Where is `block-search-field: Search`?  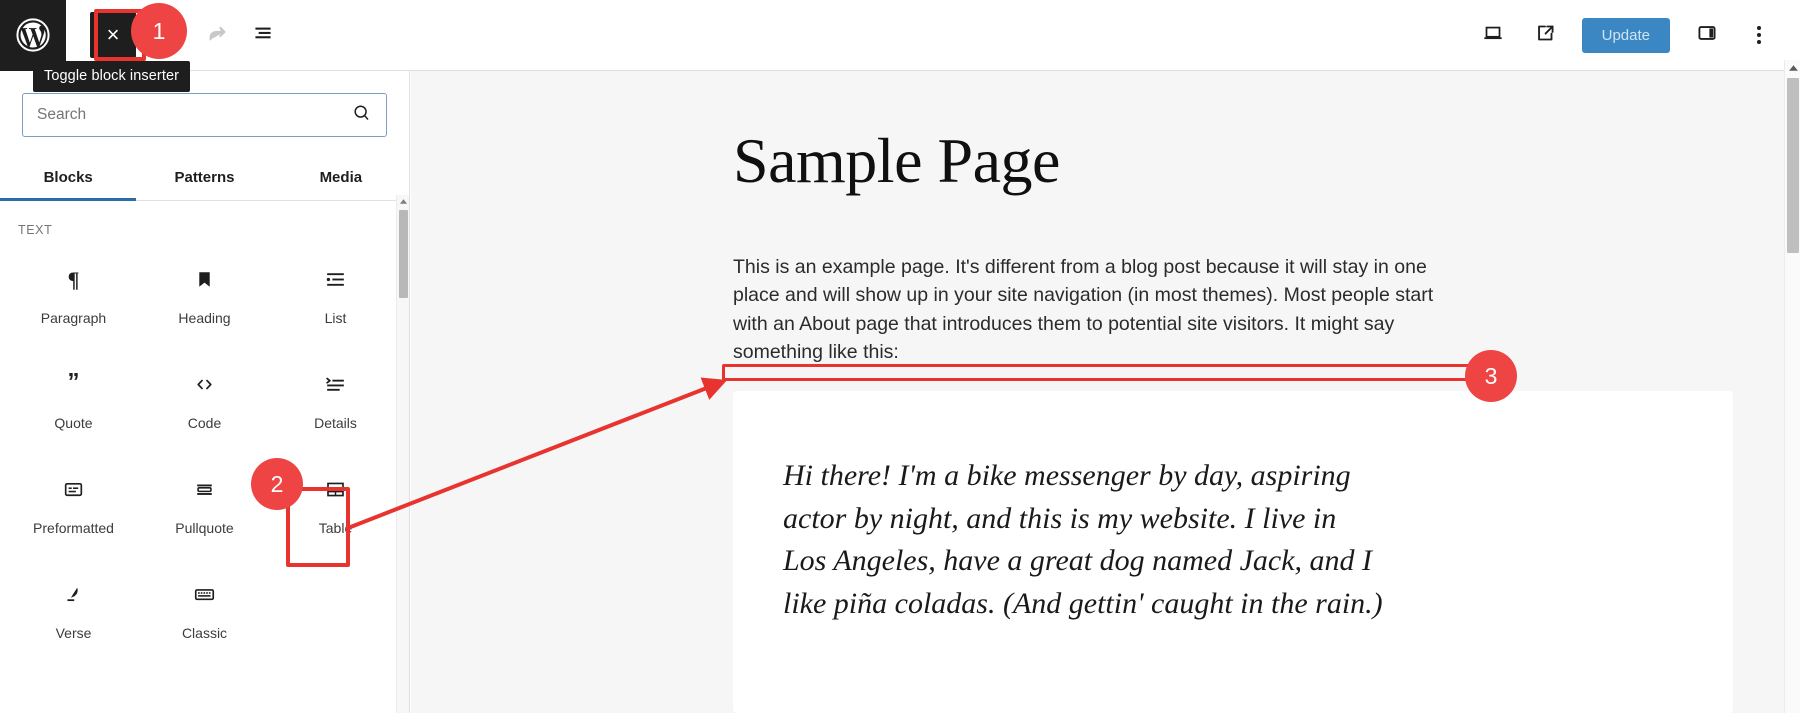
block-search-field: Search is located at coordinates (204, 115).